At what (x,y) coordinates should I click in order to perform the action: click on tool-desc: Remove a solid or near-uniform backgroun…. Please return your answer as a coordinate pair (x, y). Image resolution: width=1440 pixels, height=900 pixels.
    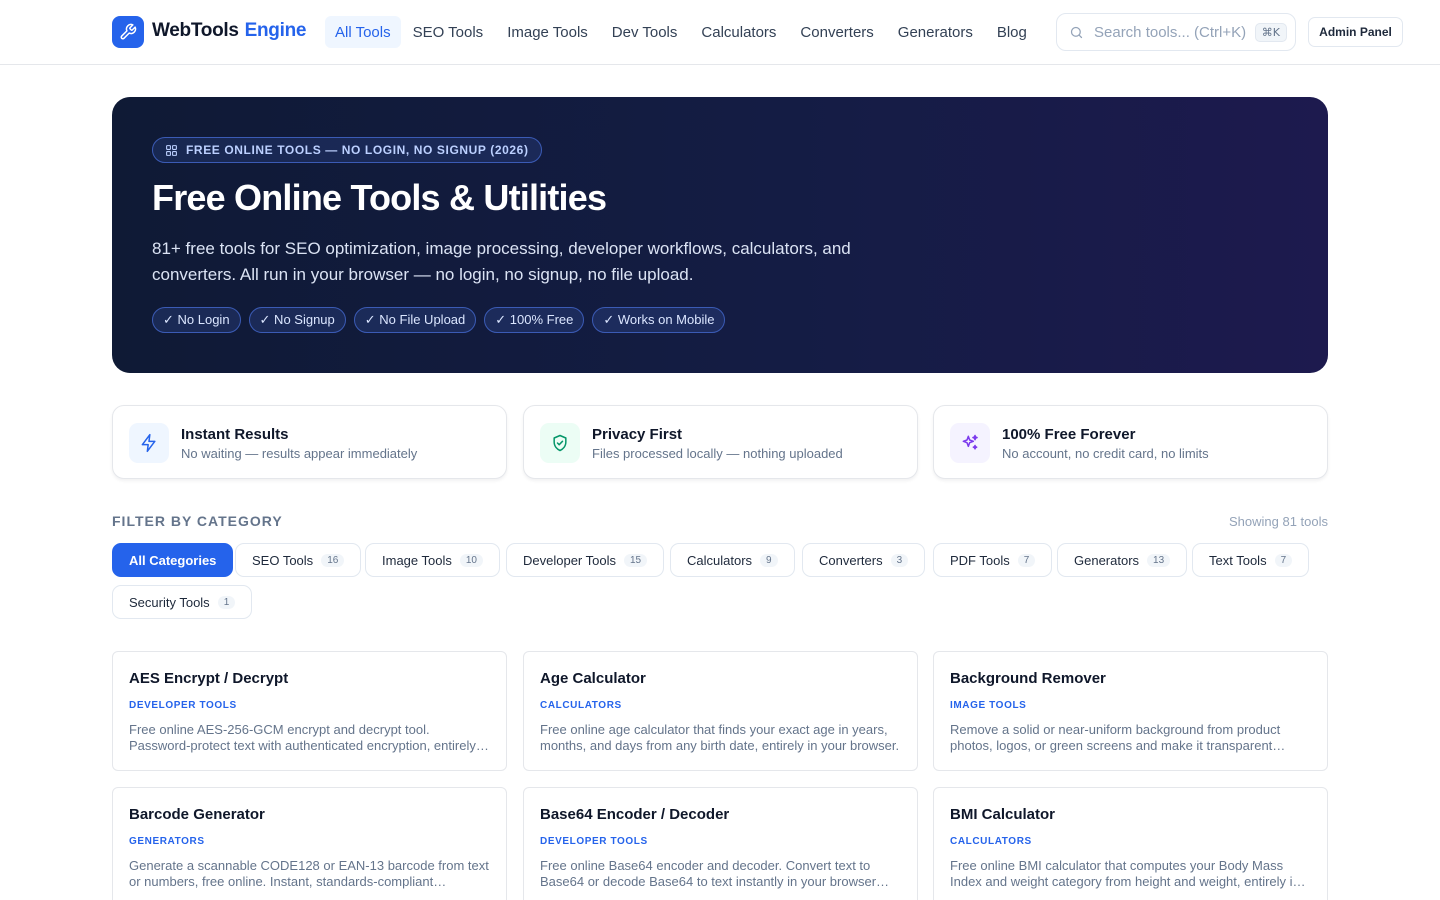
    Looking at the image, I should click on (1115, 737).